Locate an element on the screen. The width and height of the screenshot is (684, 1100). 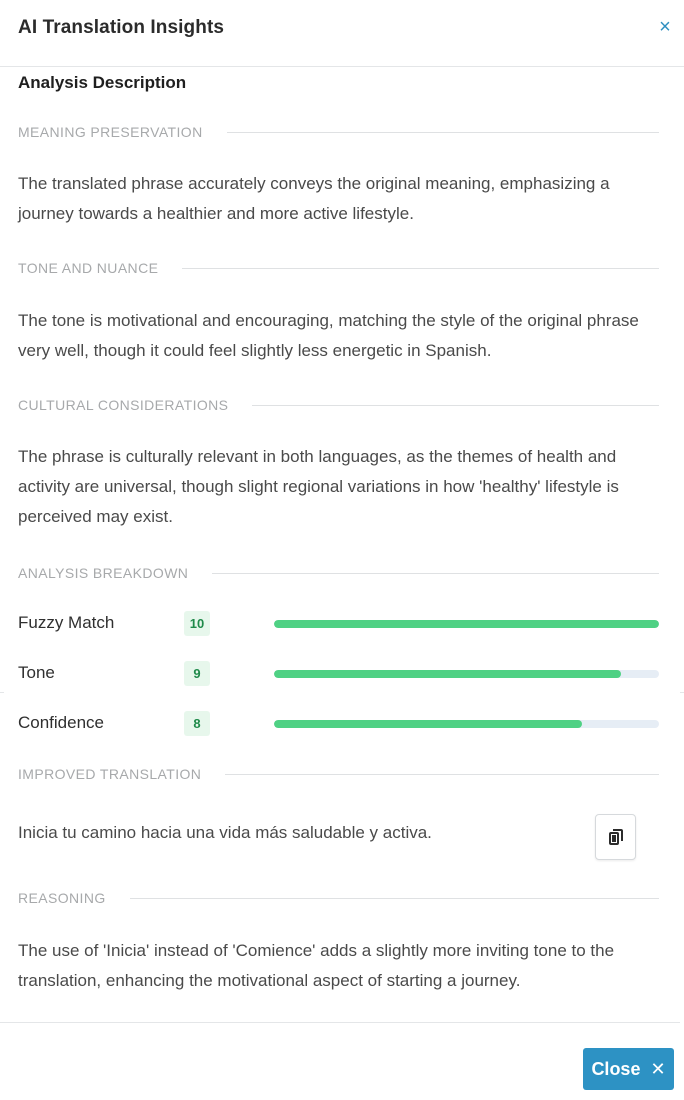
metric-name: Tone is located at coordinates (36, 672).